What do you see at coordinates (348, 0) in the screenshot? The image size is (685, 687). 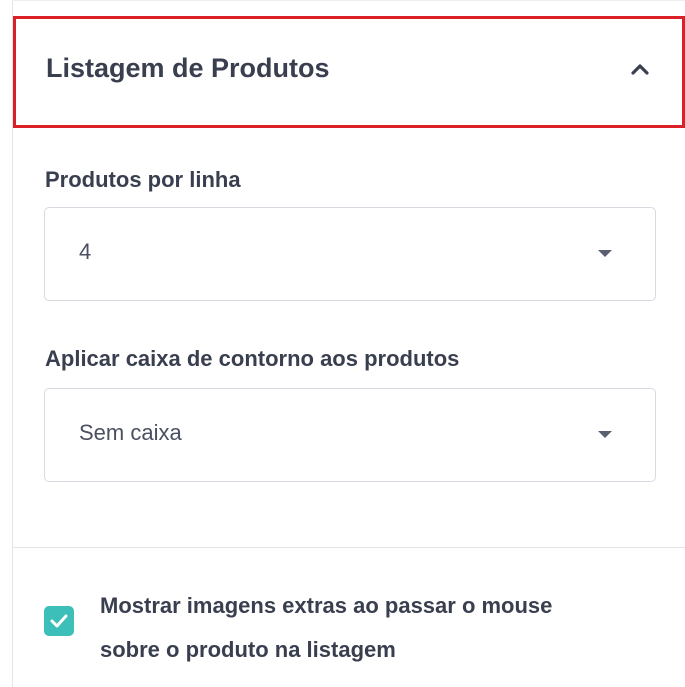 I see `panel-top-border` at bounding box center [348, 0].